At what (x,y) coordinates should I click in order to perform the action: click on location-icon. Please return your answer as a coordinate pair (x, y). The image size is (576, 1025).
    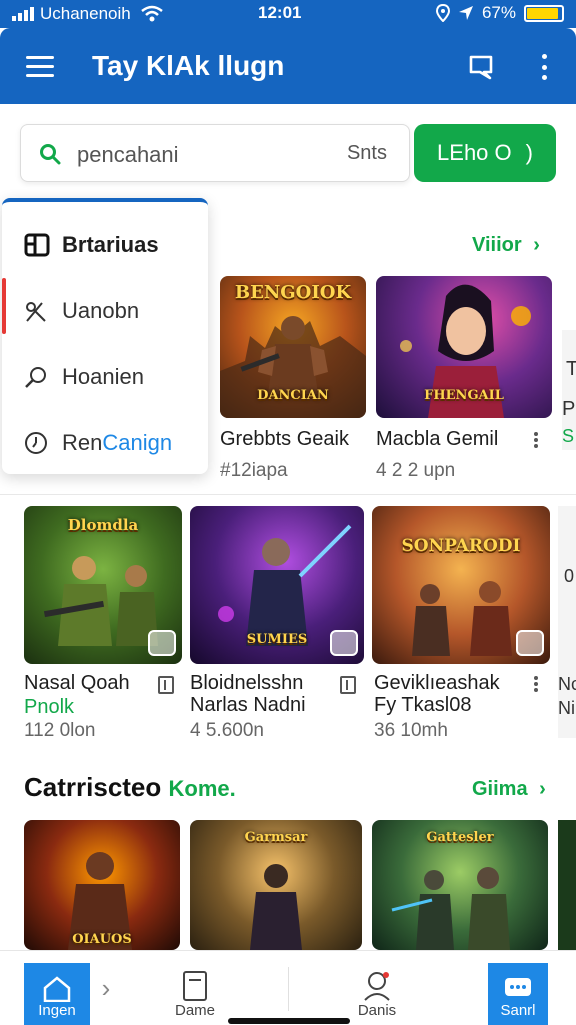
    Looking at the image, I should click on (442, 13).